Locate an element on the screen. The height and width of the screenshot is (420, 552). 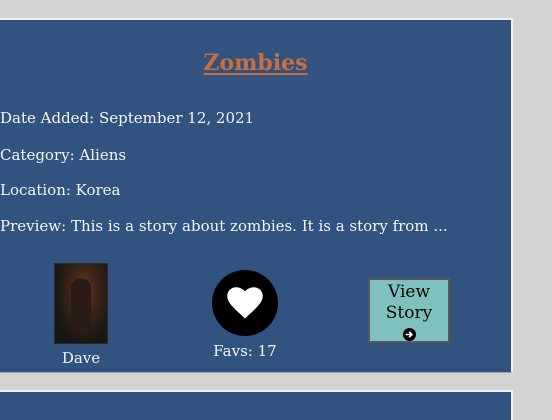
favorite-button is located at coordinates (245, 303).